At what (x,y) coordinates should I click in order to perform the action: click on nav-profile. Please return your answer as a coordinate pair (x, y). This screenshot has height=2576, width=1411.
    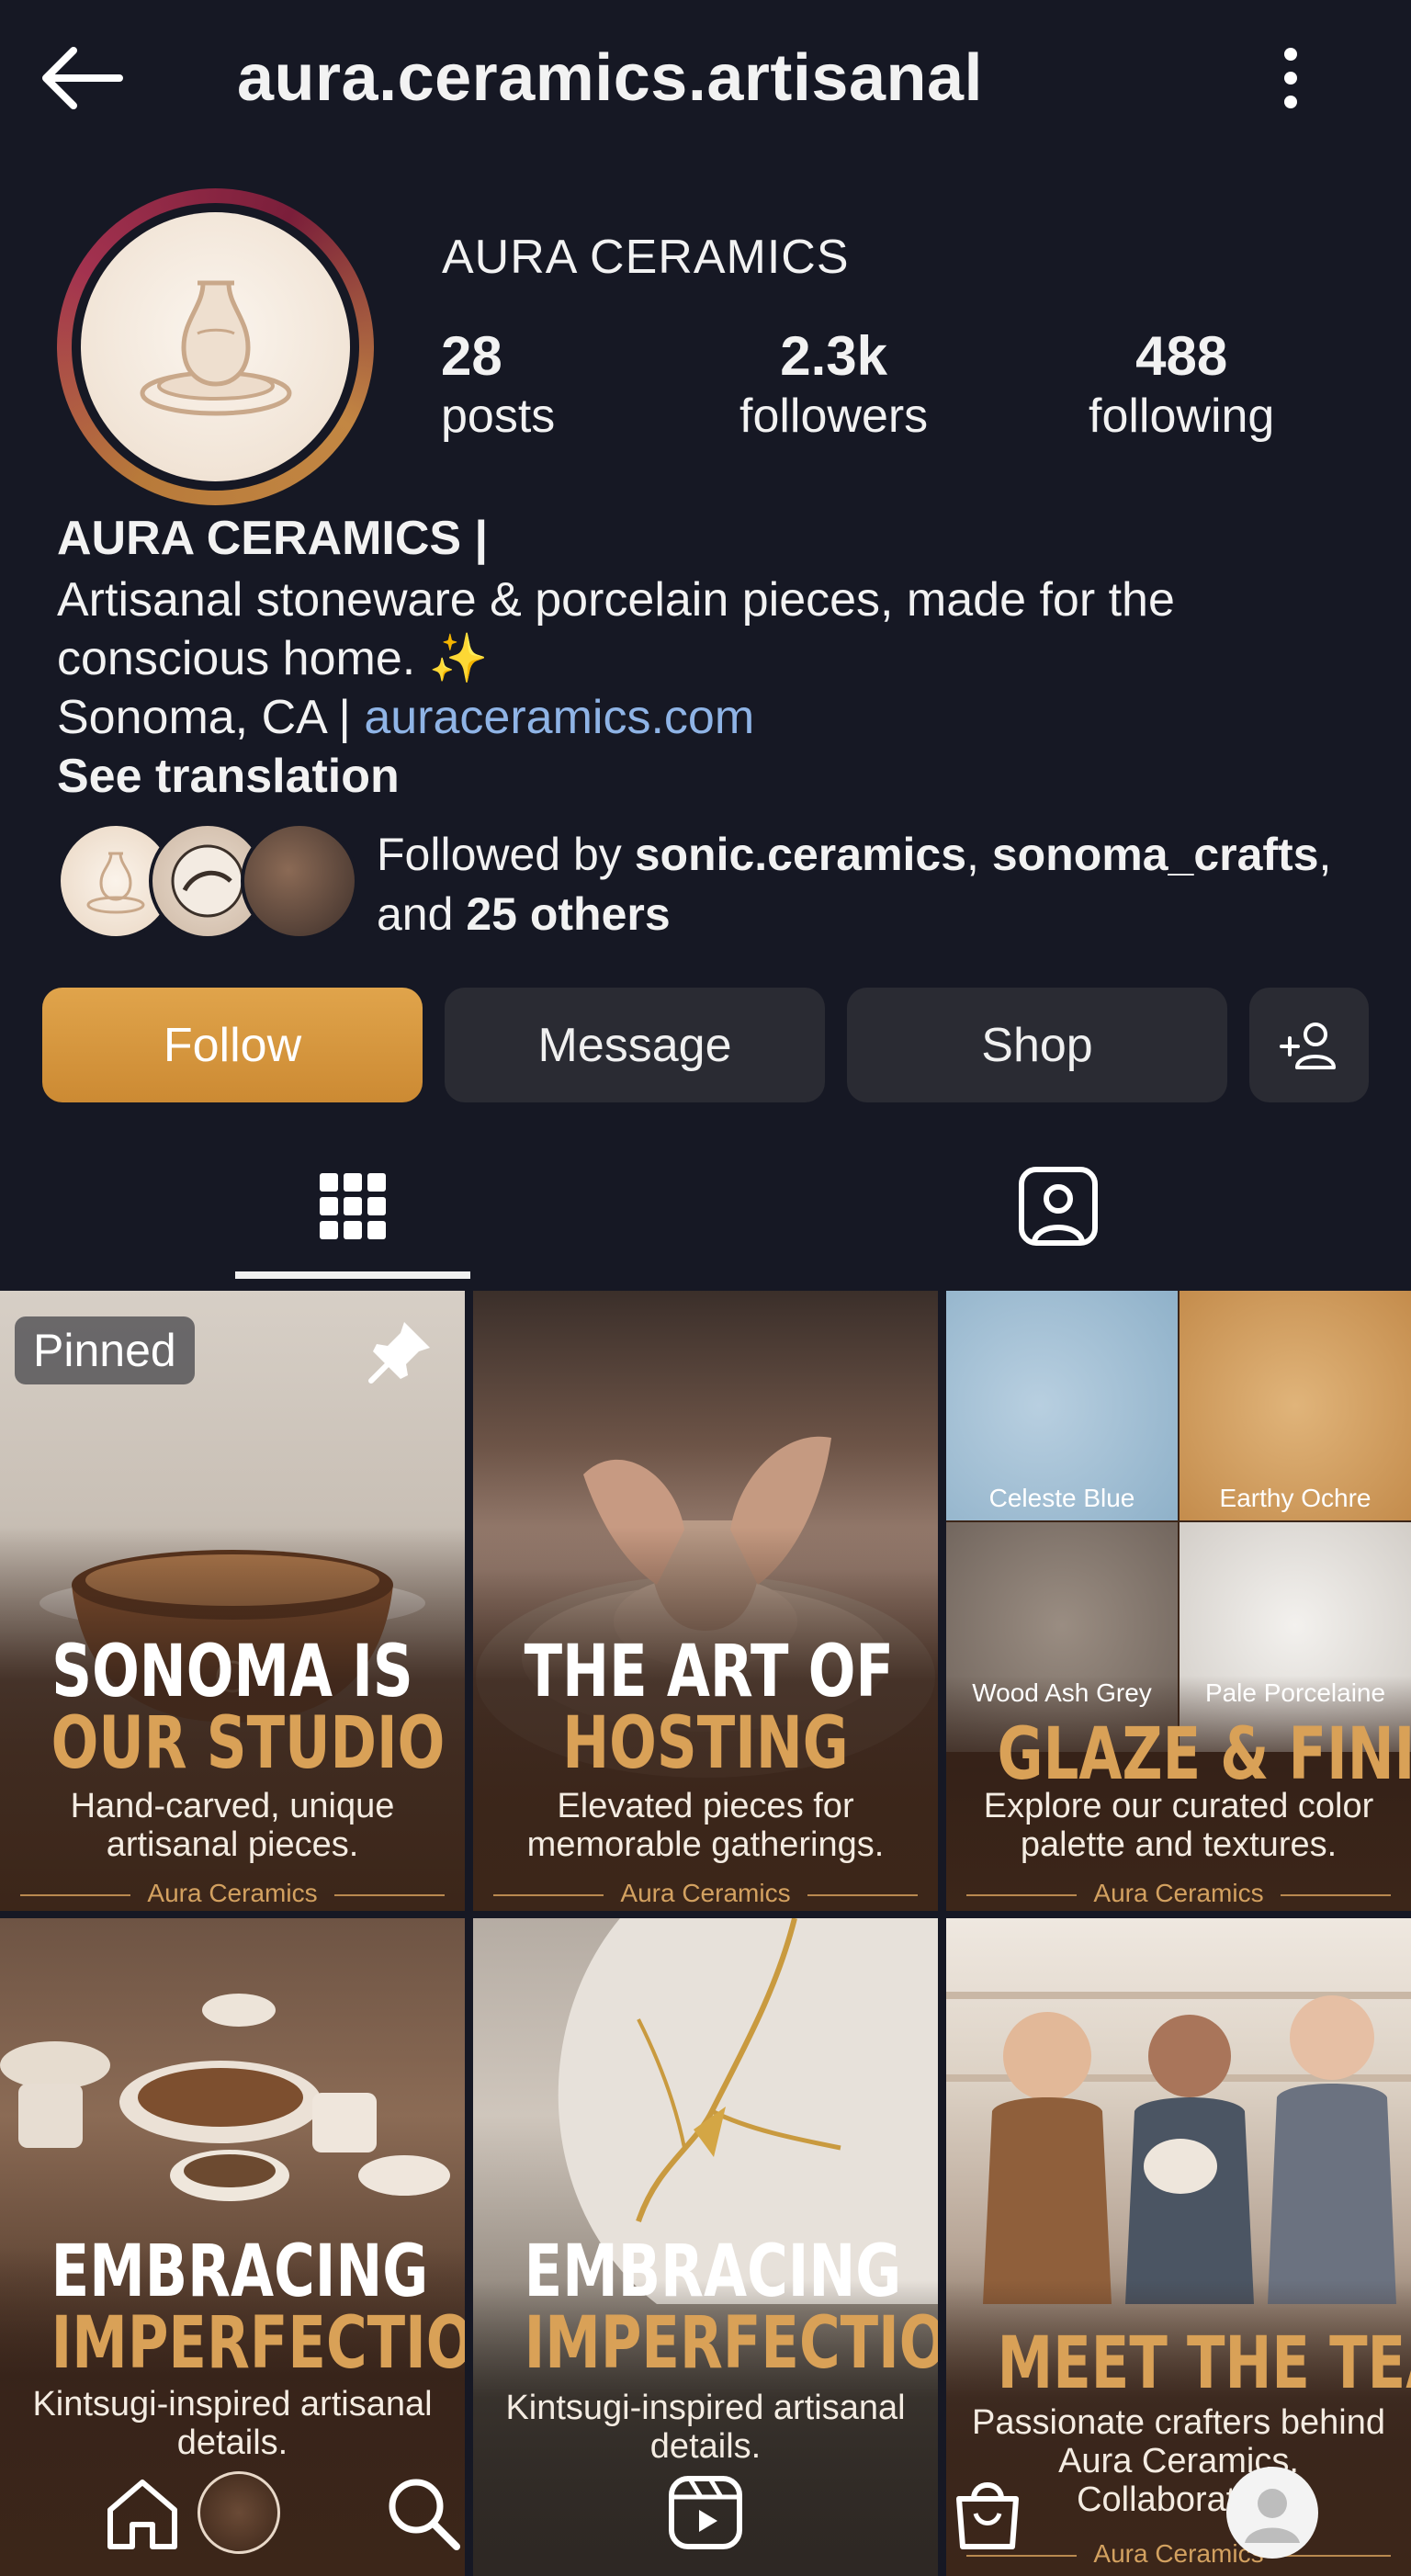
    Looking at the image, I should click on (1272, 2512).